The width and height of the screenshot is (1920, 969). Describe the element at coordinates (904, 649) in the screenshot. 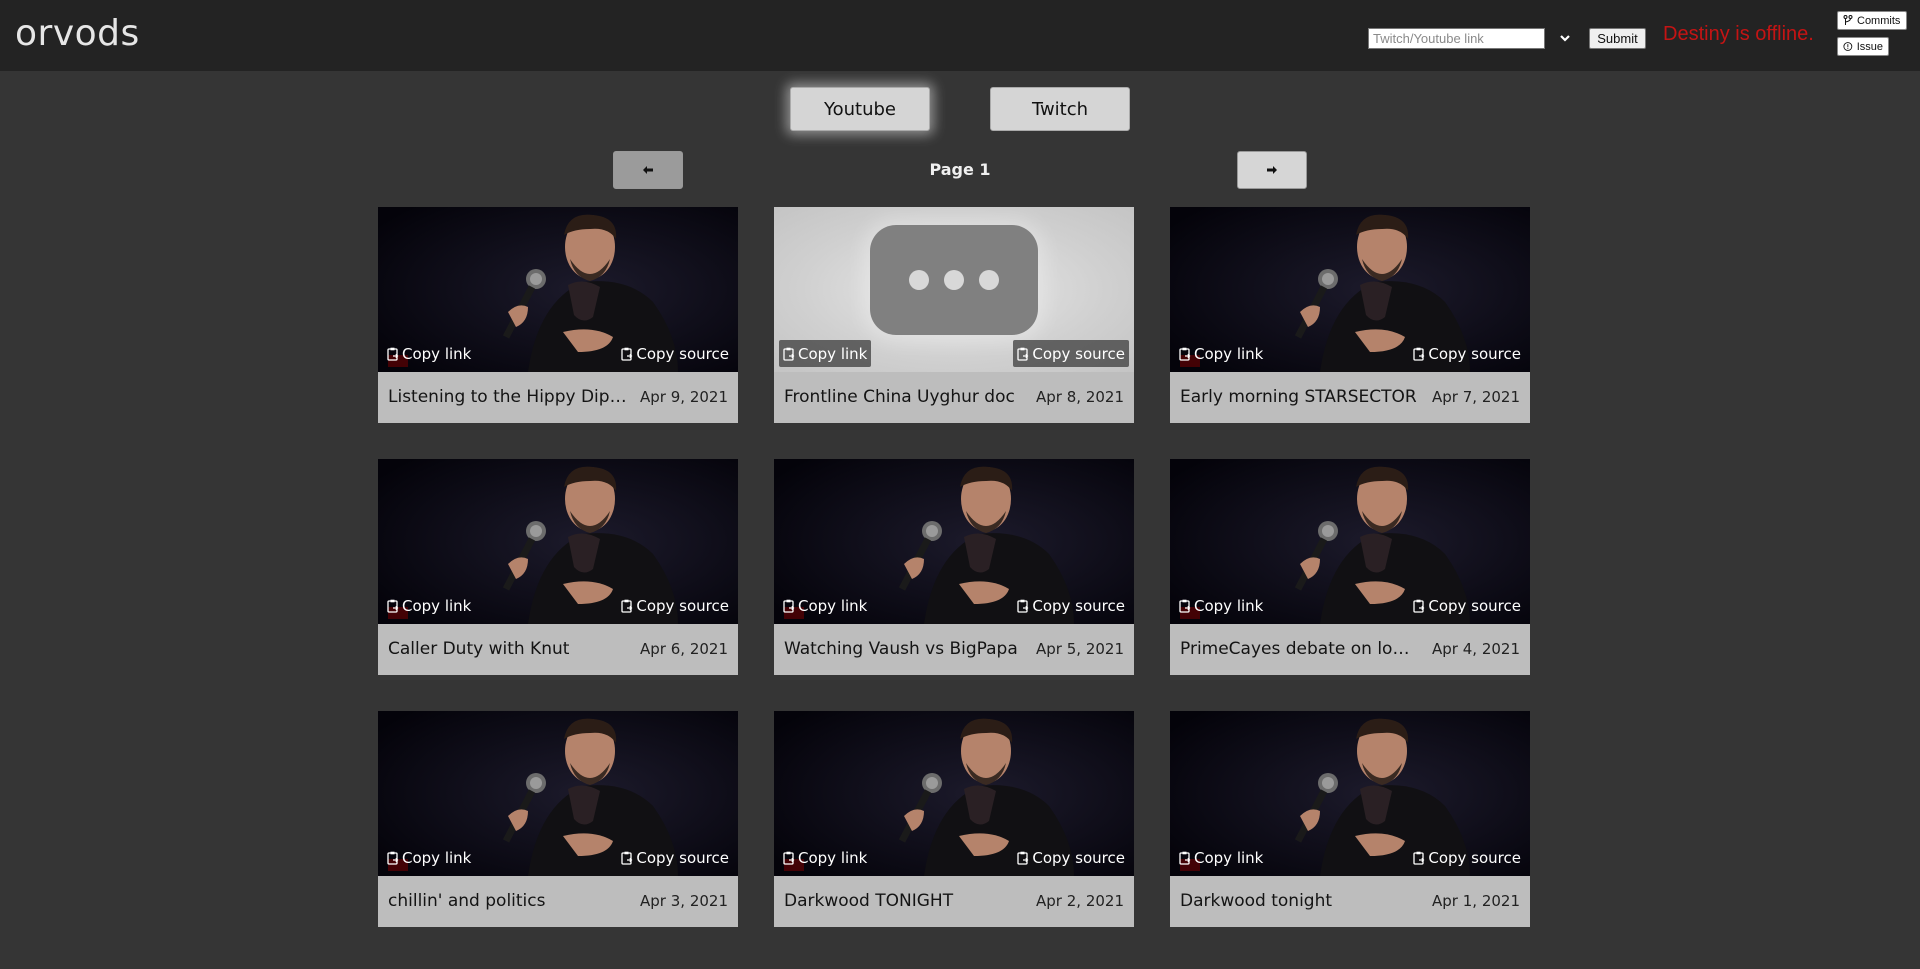

I see `vod-title: Watching Vaush vs BigPapa` at that location.